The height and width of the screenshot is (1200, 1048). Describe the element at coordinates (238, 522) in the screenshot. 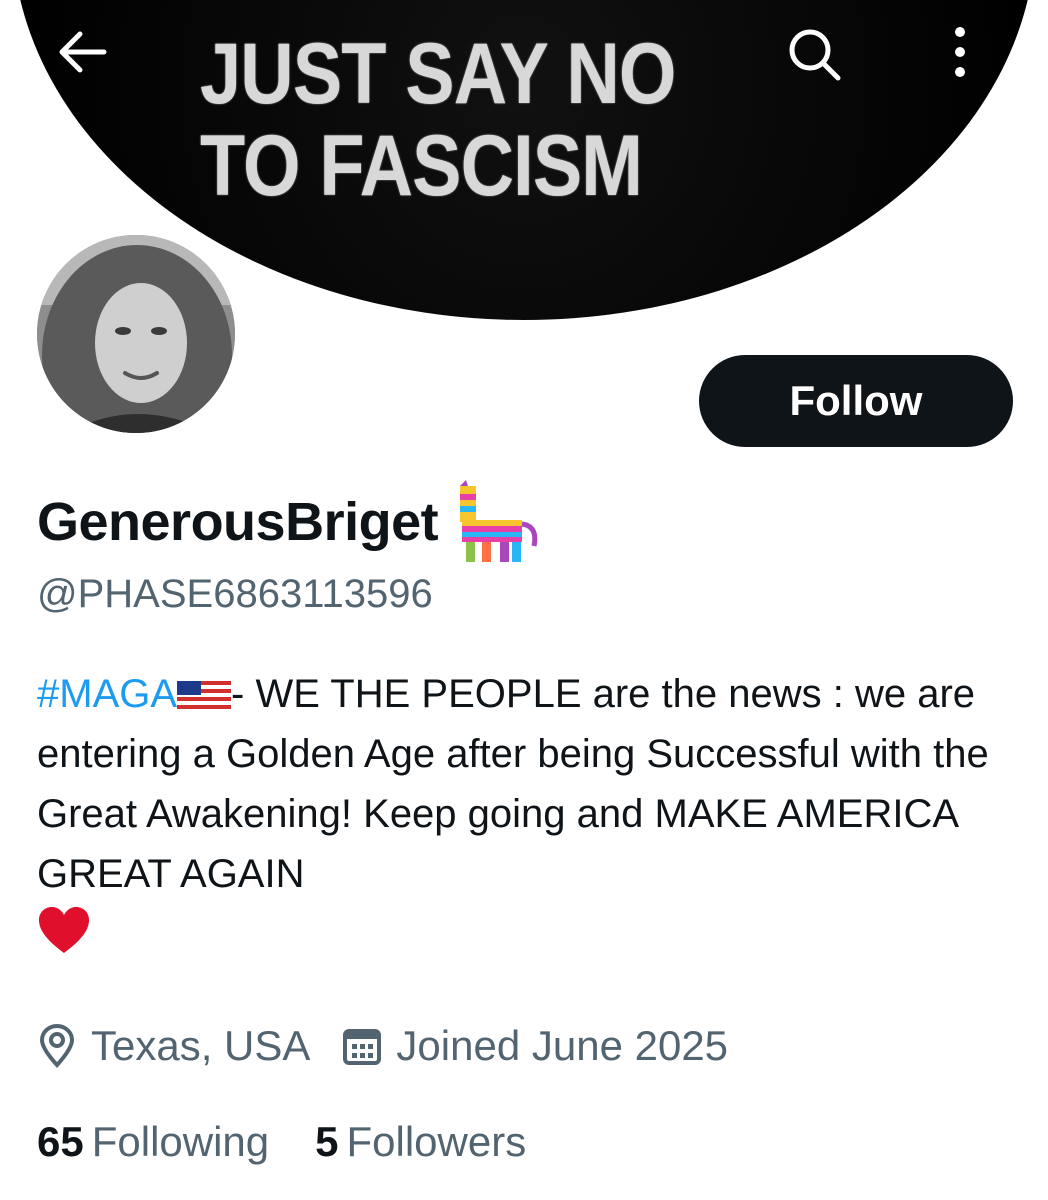

I see `display-name-text: GenerousBriget` at that location.